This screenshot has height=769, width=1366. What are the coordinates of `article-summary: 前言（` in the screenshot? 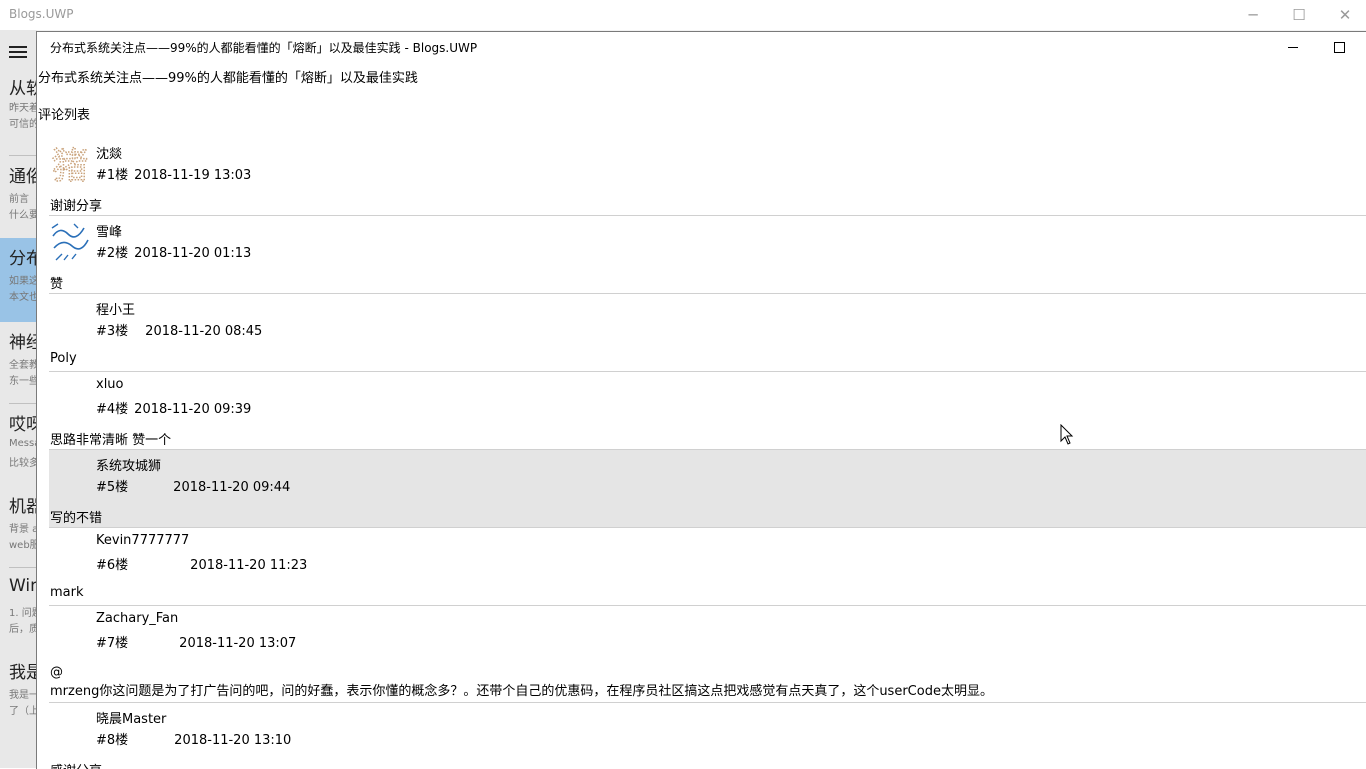 It's located at (23, 199).